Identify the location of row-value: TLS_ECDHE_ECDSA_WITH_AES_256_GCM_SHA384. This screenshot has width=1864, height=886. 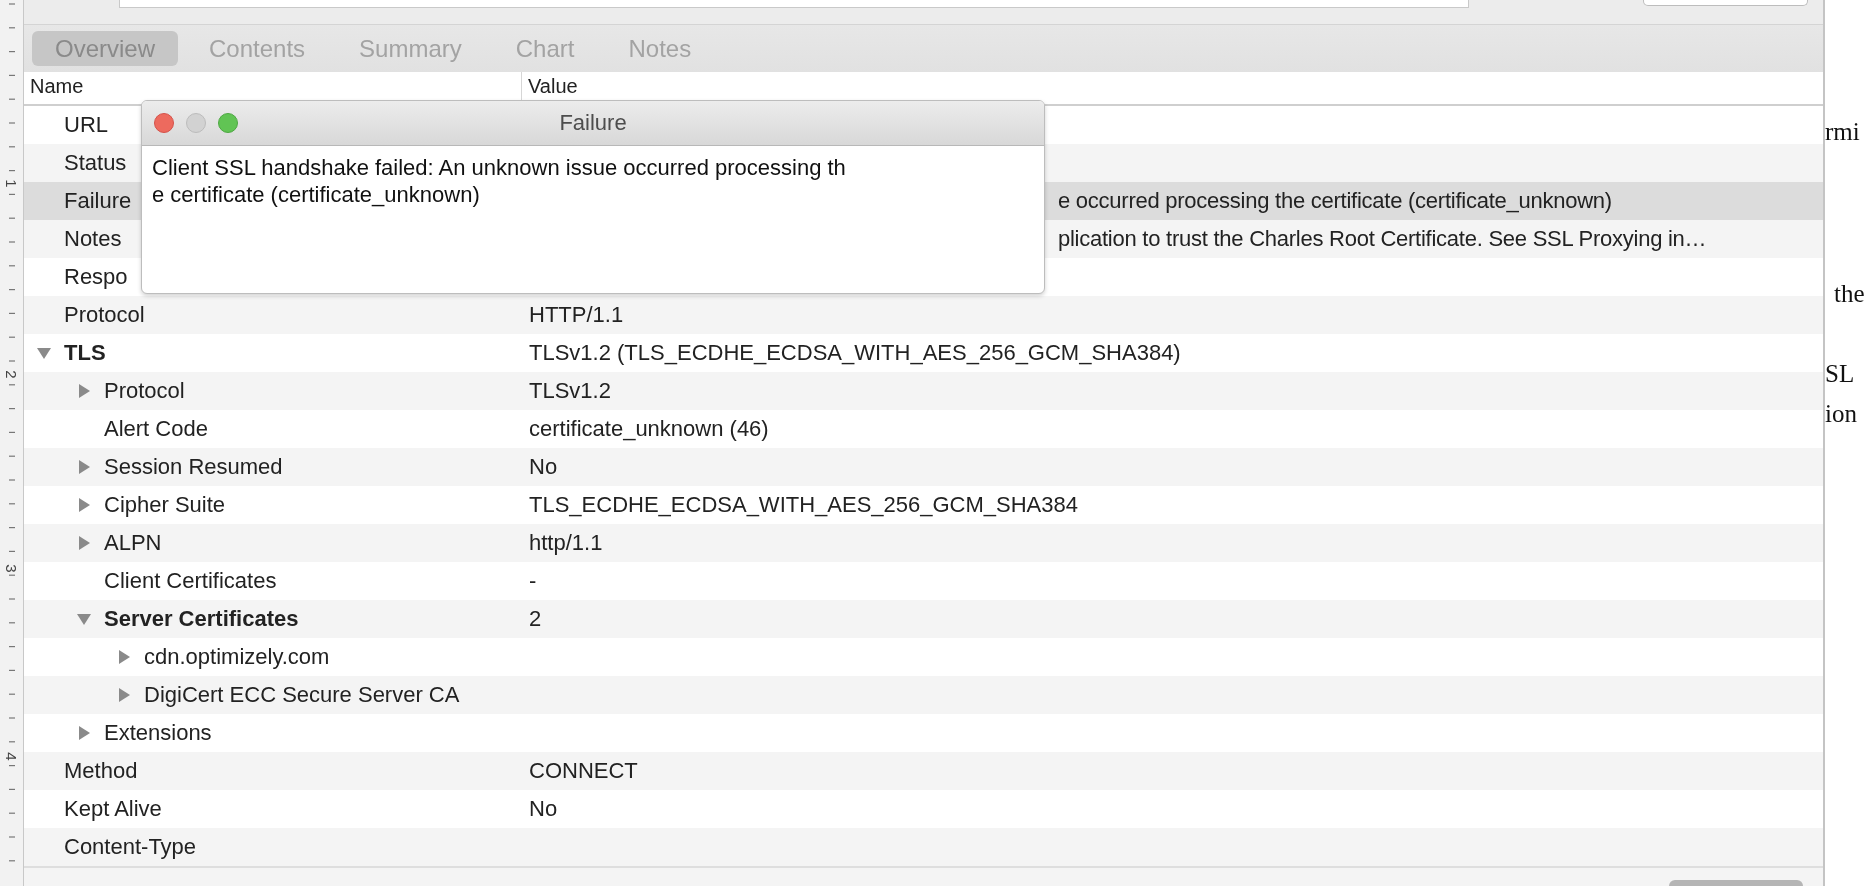
(803, 504).